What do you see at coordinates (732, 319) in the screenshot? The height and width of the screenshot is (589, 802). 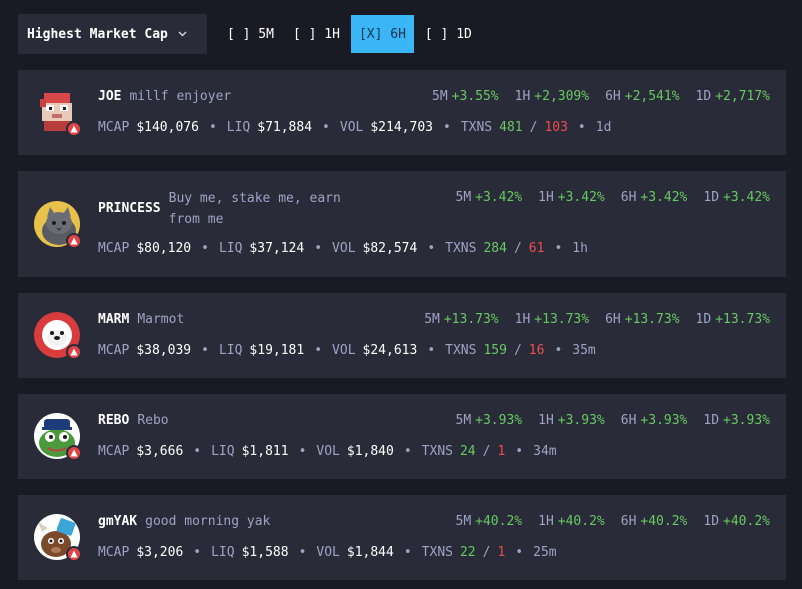 I see `change-1d: 1D +13.73%` at bounding box center [732, 319].